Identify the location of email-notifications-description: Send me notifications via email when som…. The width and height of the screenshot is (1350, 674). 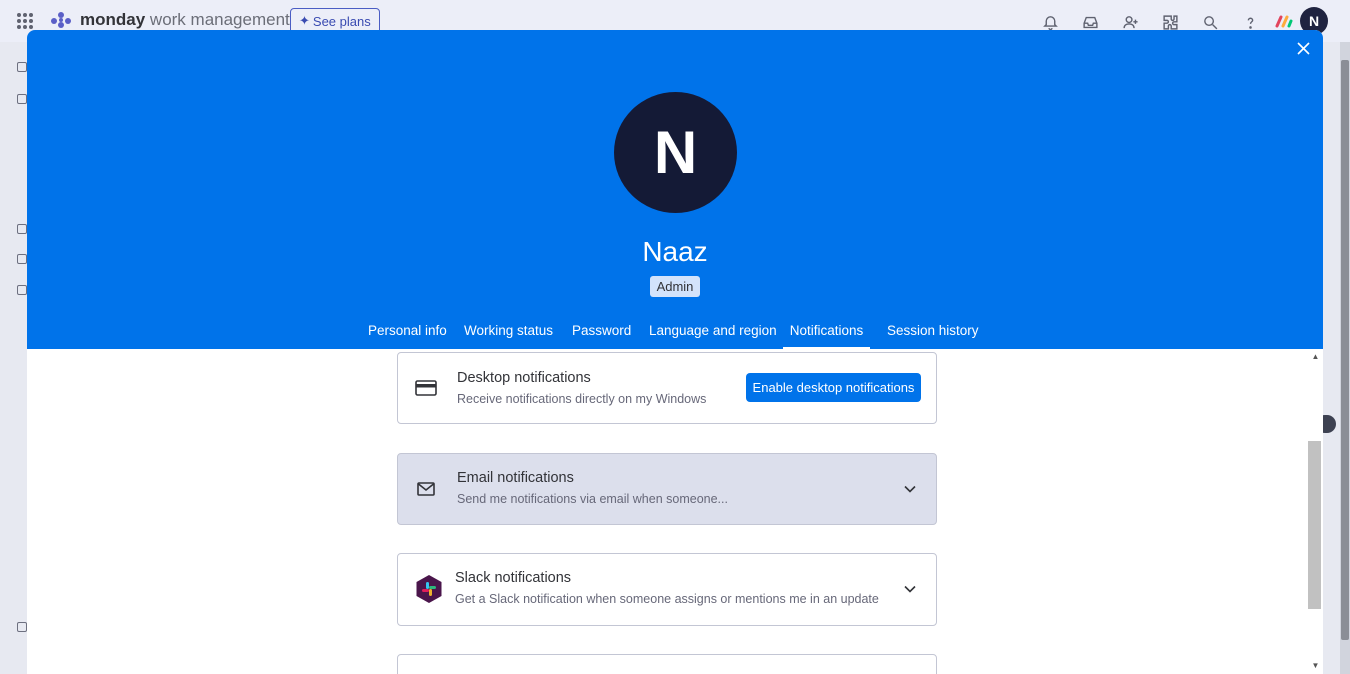
(592, 499).